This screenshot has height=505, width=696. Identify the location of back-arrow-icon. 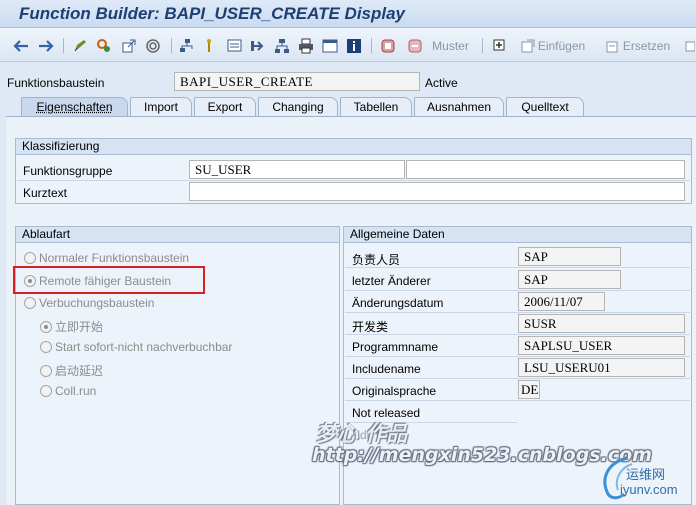
(21, 45).